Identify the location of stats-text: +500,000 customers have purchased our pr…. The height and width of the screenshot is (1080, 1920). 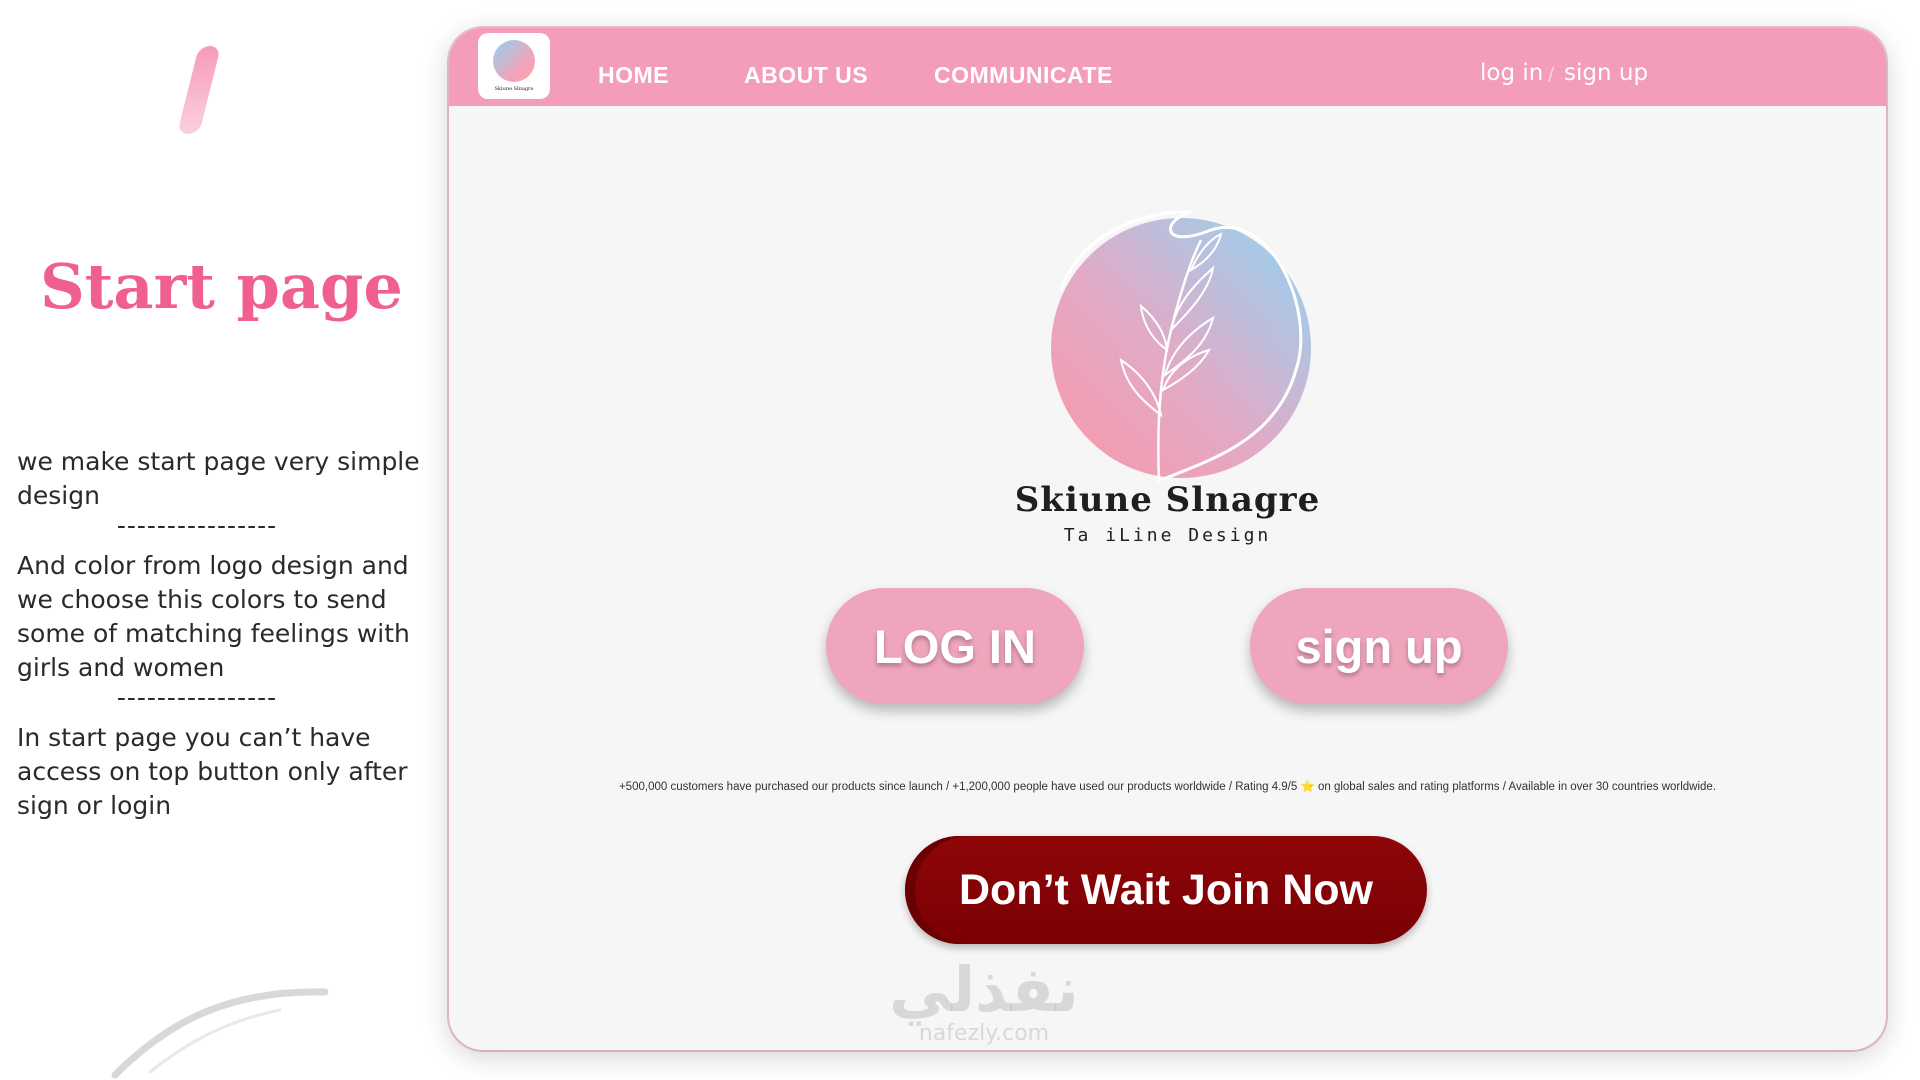
(1167, 787).